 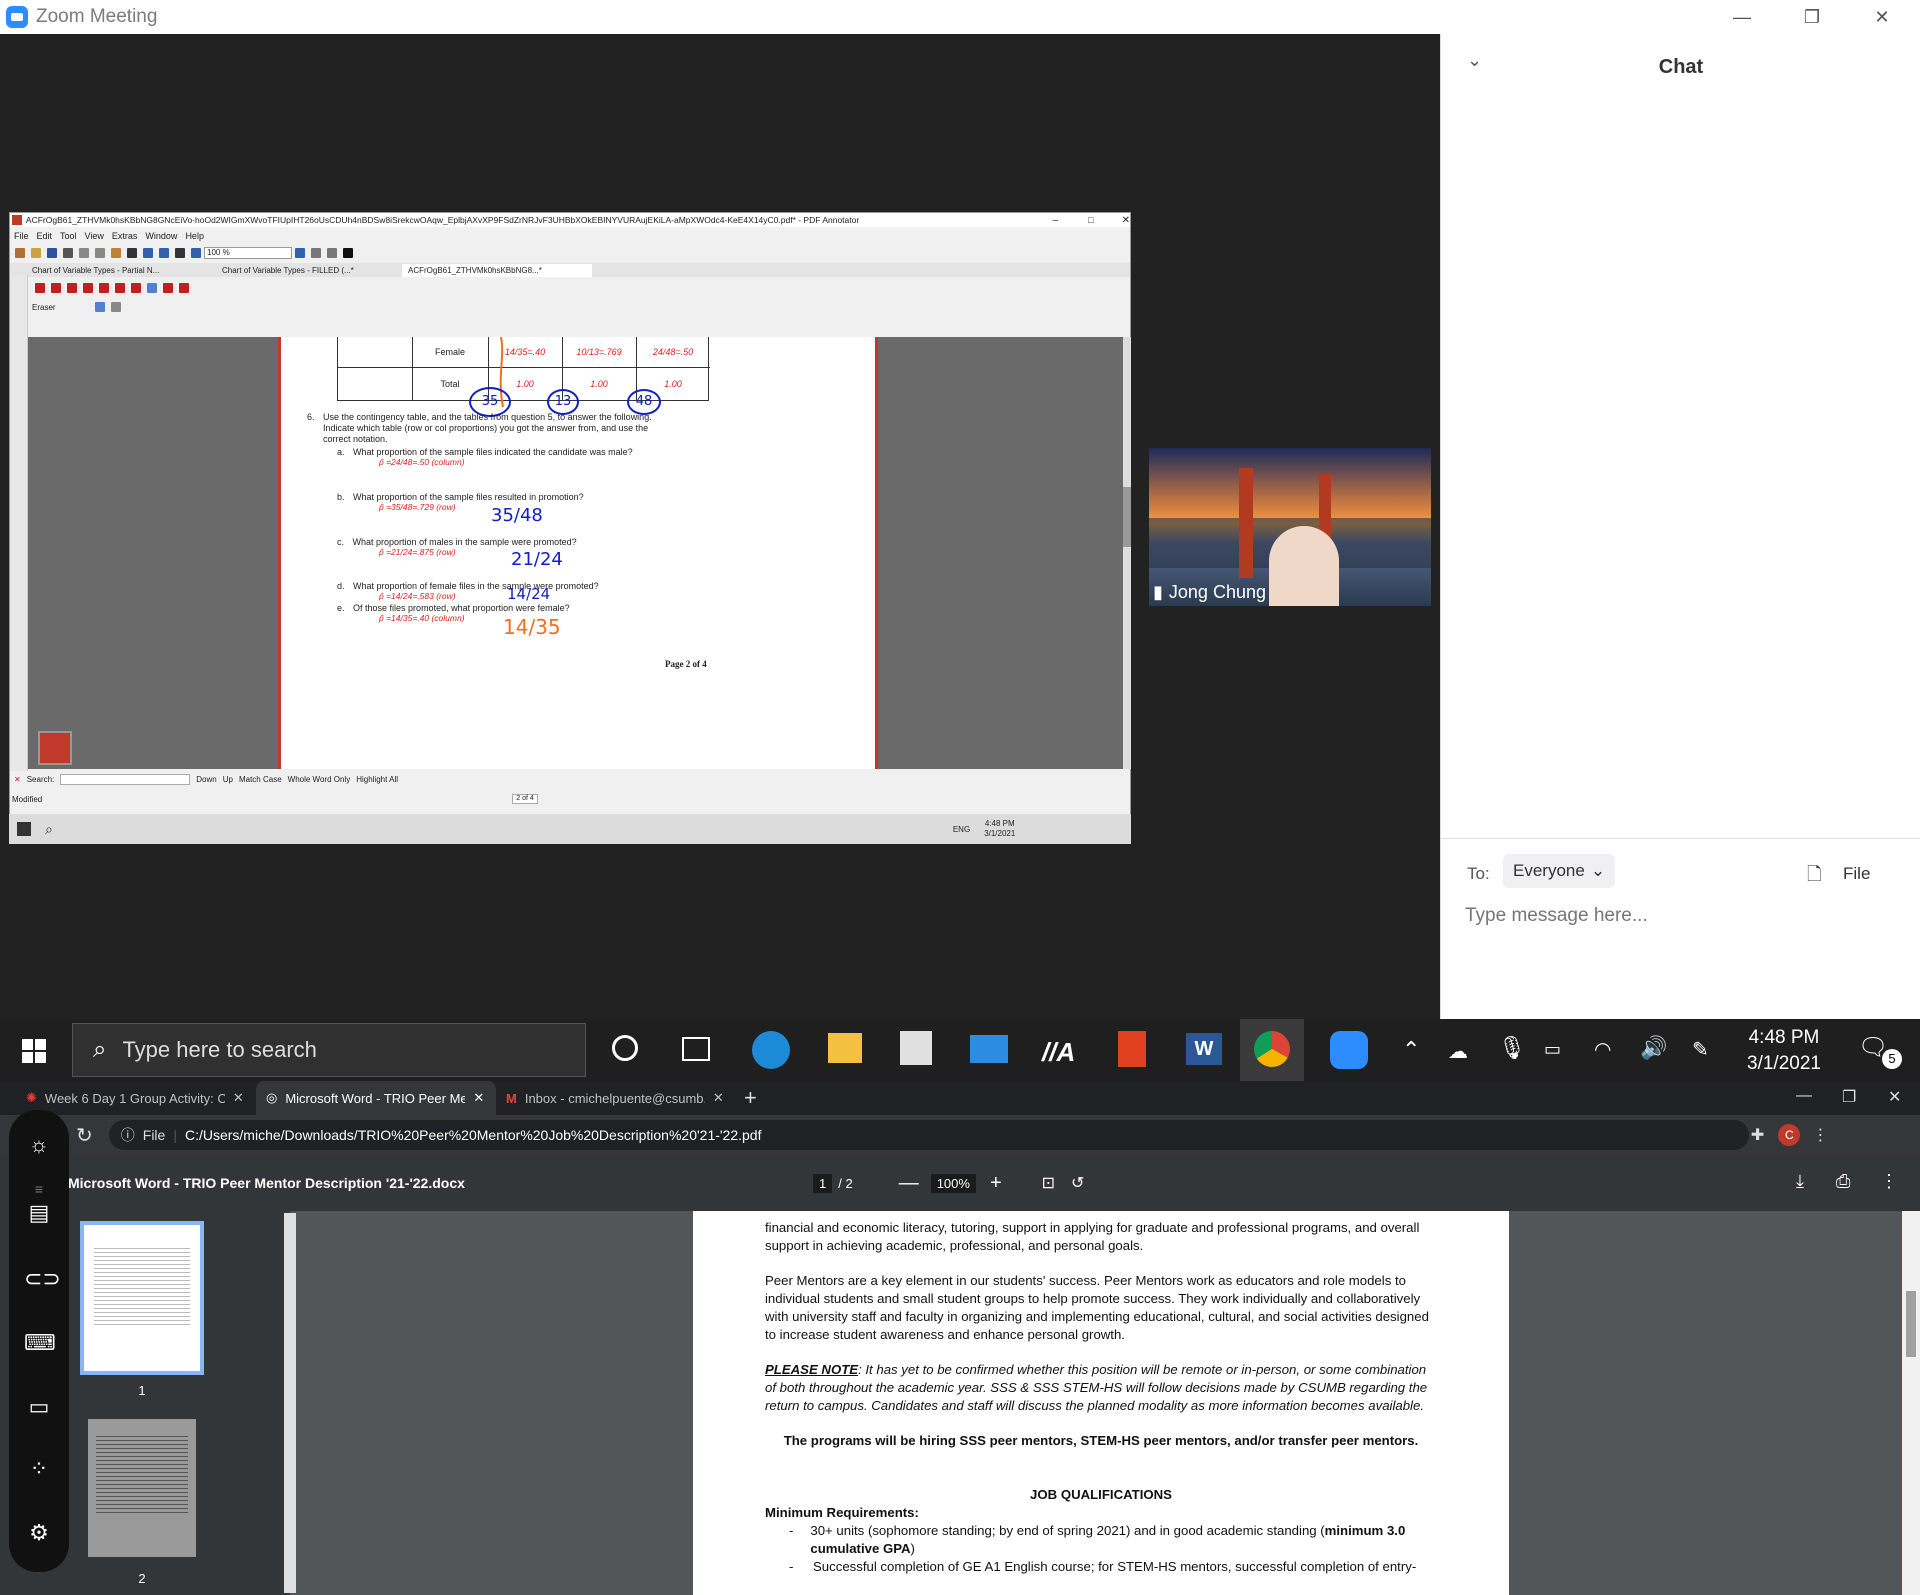 What do you see at coordinates (319, 779) in the screenshot?
I see `whole-word-toggle: Whole Word Only` at bounding box center [319, 779].